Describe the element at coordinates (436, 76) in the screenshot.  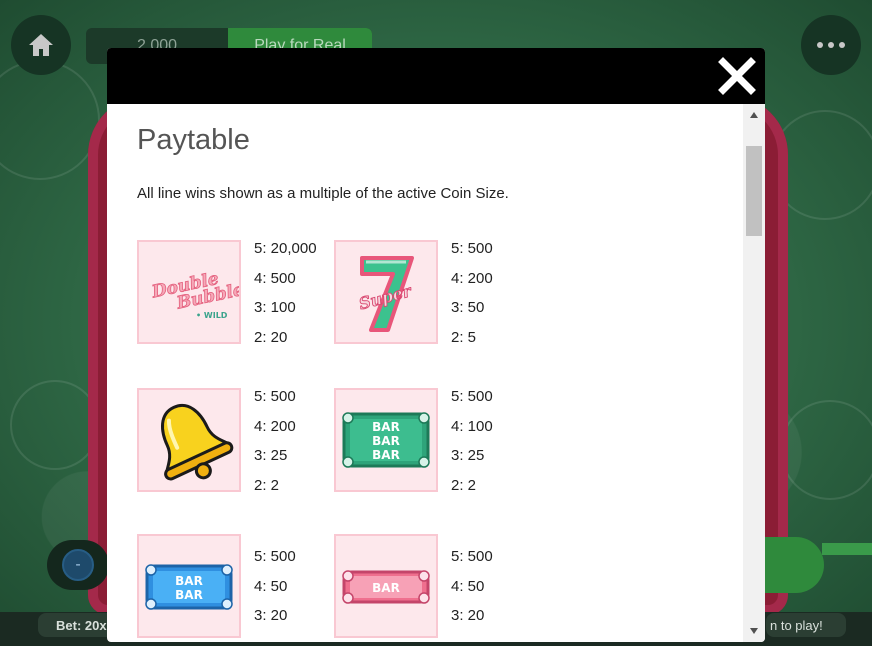
I see `modal-header` at that location.